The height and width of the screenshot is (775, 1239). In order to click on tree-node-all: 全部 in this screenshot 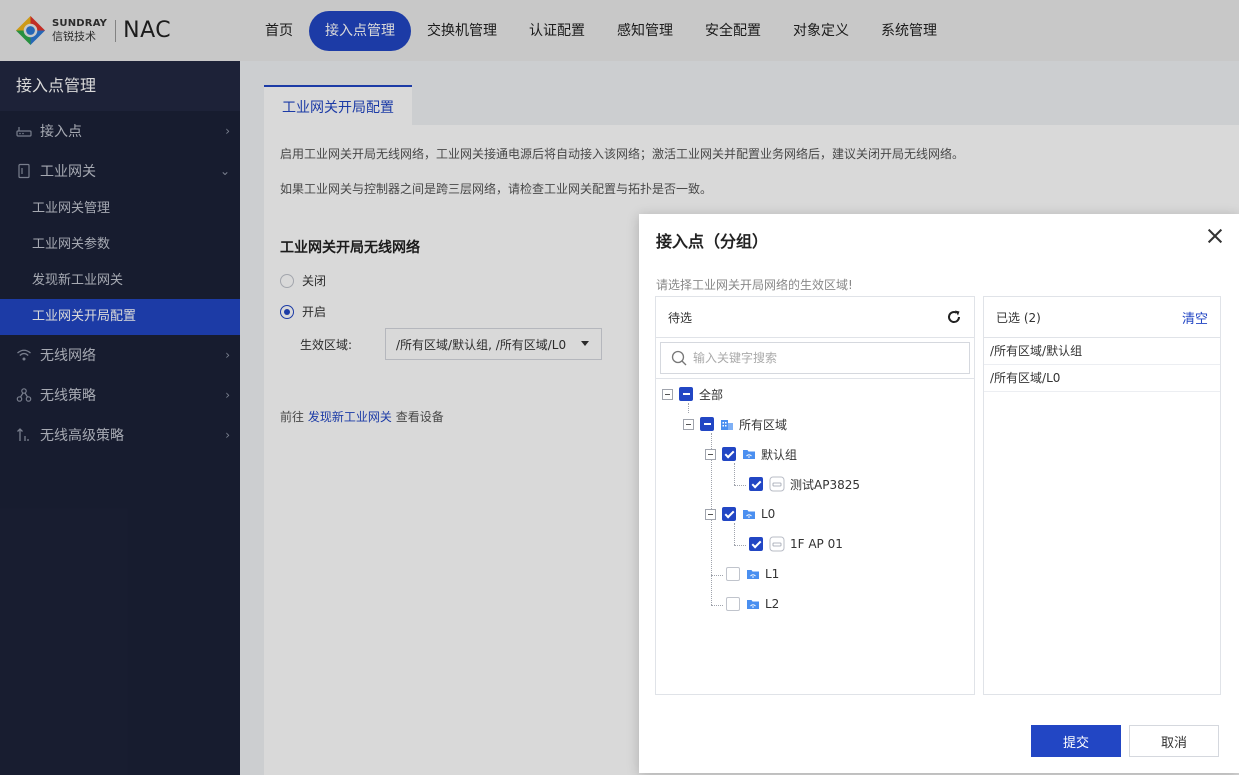, I will do `click(692, 394)`.